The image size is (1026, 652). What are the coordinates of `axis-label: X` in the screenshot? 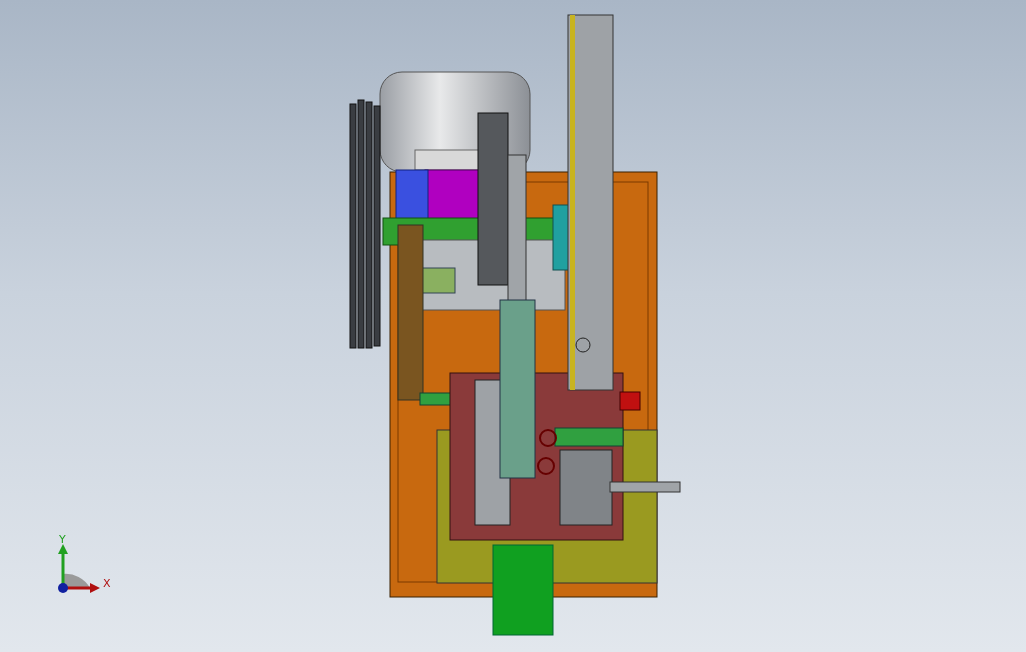 It's located at (107, 583).